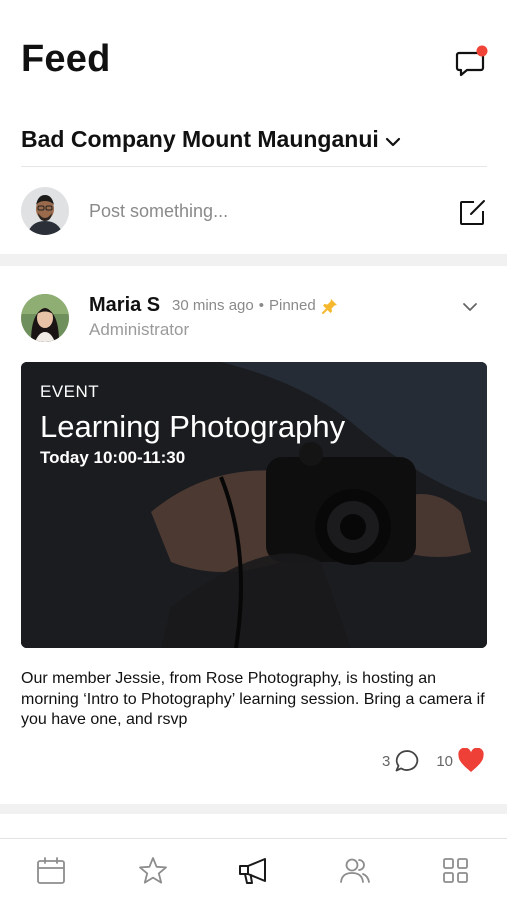 This screenshot has height=900, width=507. I want to click on current-user-avatar, so click(45, 211).